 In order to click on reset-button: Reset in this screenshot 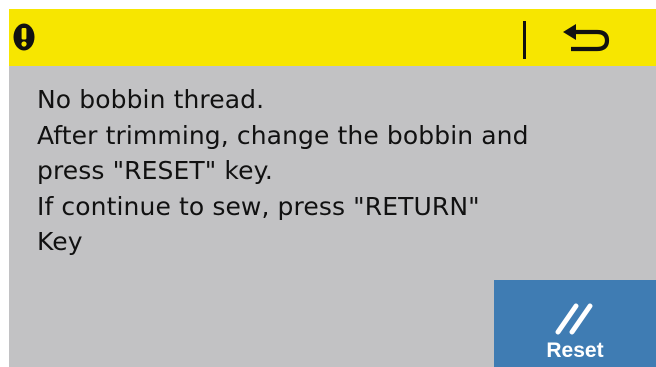, I will do `click(575, 323)`.